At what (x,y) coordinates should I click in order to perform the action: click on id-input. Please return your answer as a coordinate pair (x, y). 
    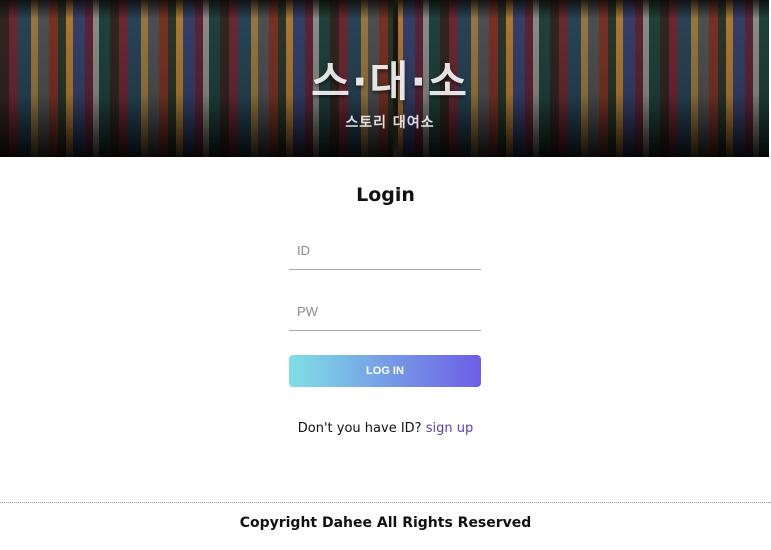
    Looking at the image, I should click on (385, 251).